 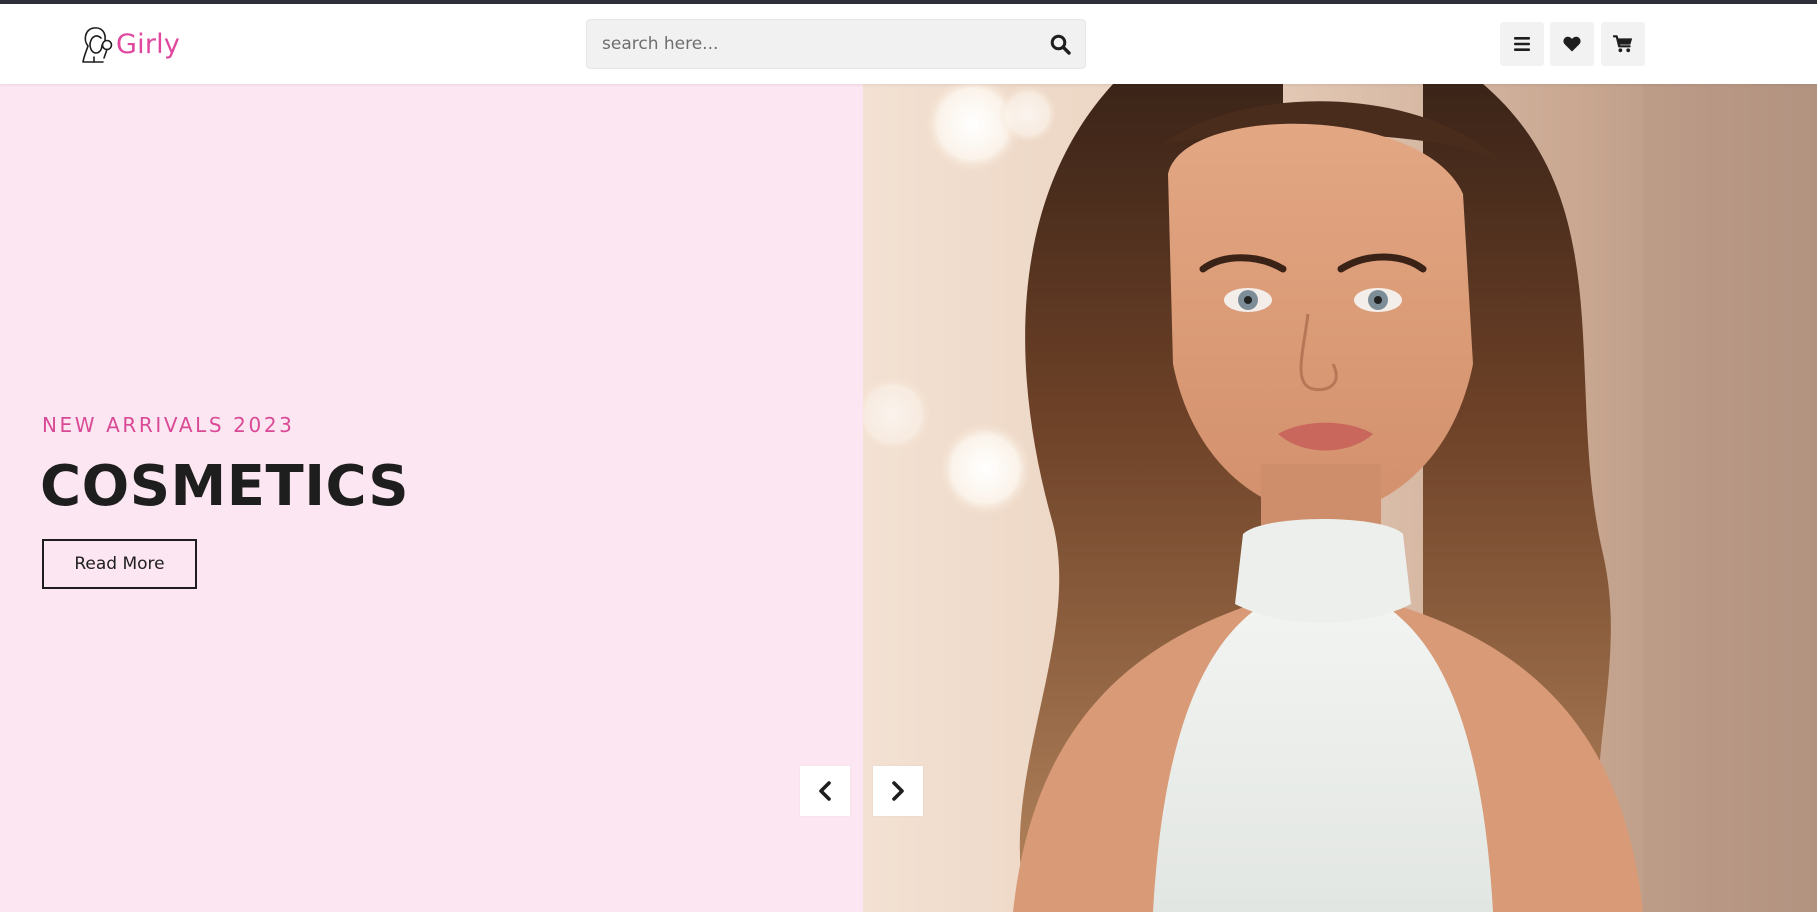 I want to click on hero-title: COSMETICS, so click(x=225, y=486).